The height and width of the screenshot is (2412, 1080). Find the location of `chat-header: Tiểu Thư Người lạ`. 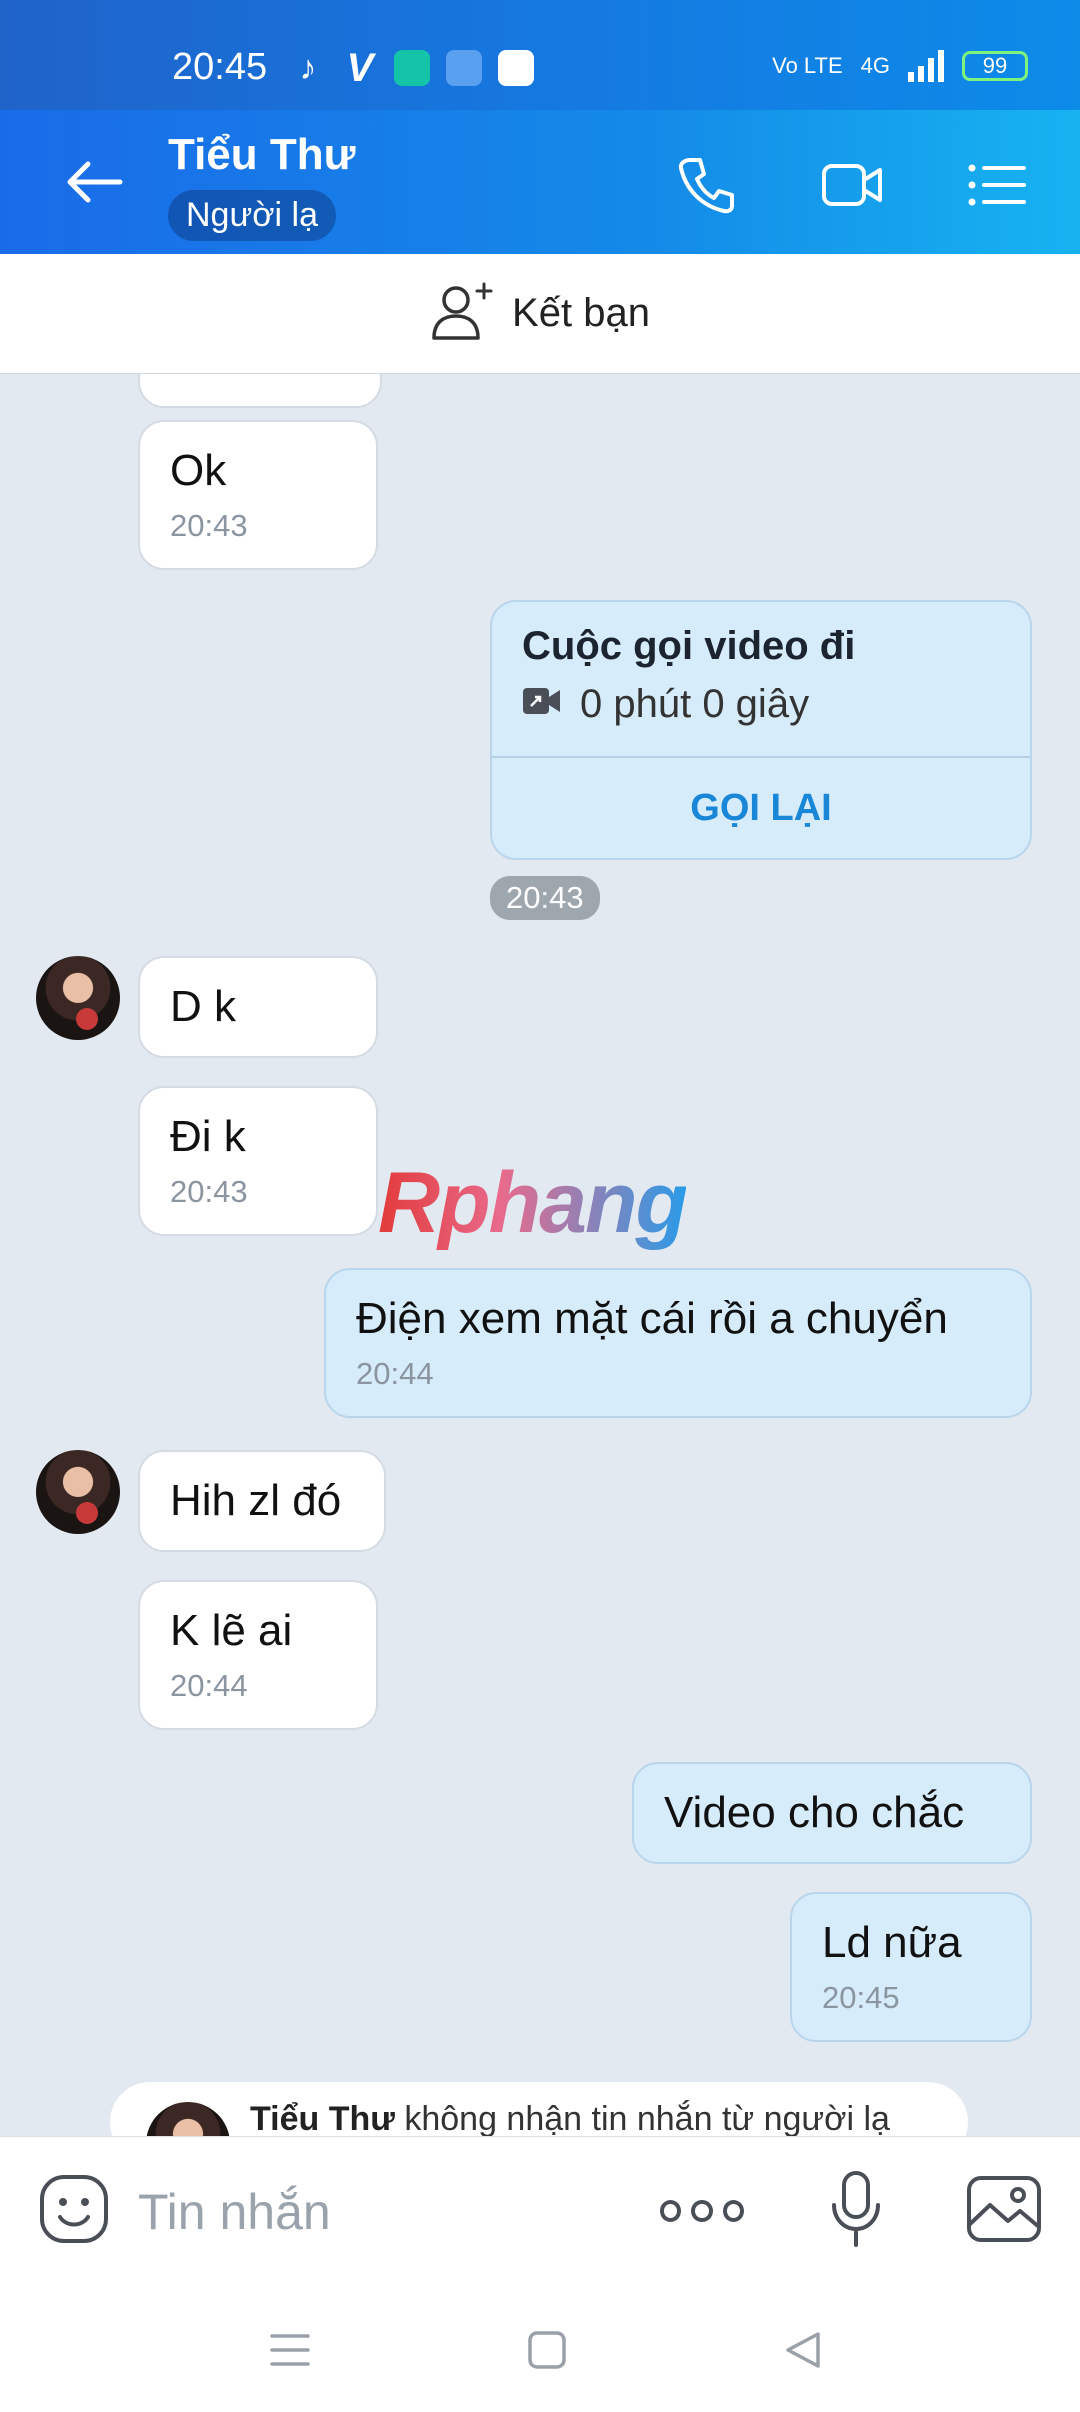

chat-header: Tiểu Thư Người lạ is located at coordinates (540, 182).